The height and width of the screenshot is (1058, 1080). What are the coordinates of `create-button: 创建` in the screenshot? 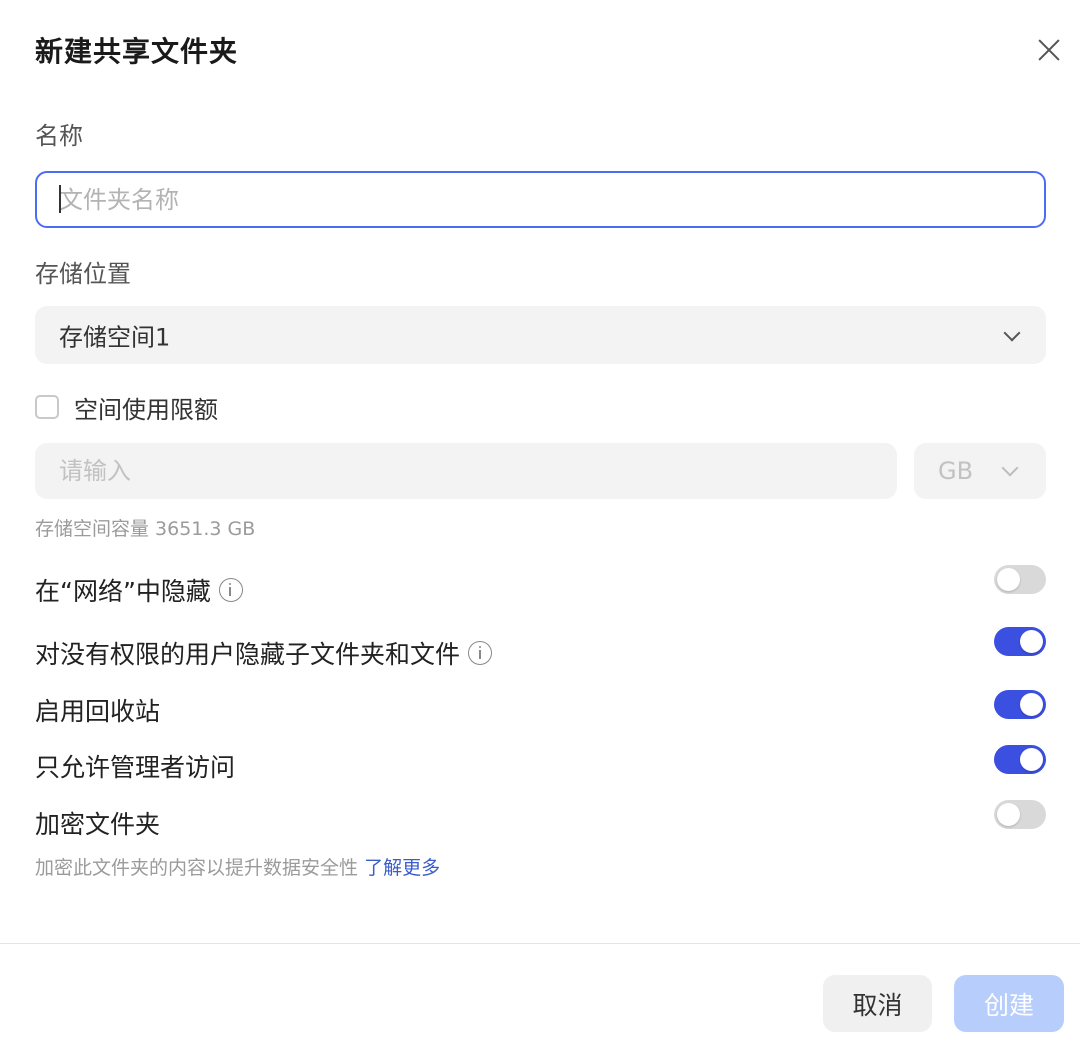 It's located at (1009, 1003).